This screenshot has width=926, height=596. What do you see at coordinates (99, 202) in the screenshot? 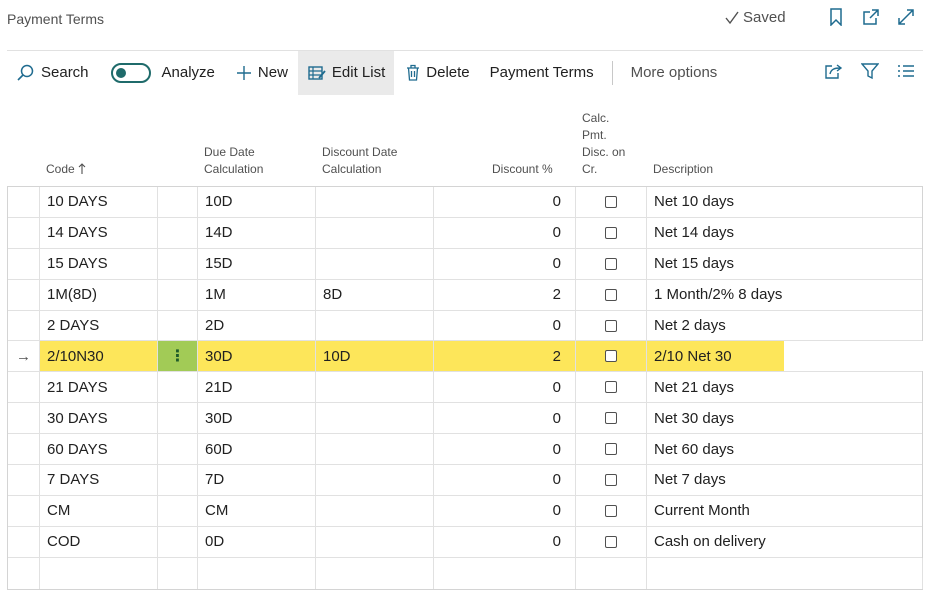
I see `cell-code: 10 DAYS` at bounding box center [99, 202].